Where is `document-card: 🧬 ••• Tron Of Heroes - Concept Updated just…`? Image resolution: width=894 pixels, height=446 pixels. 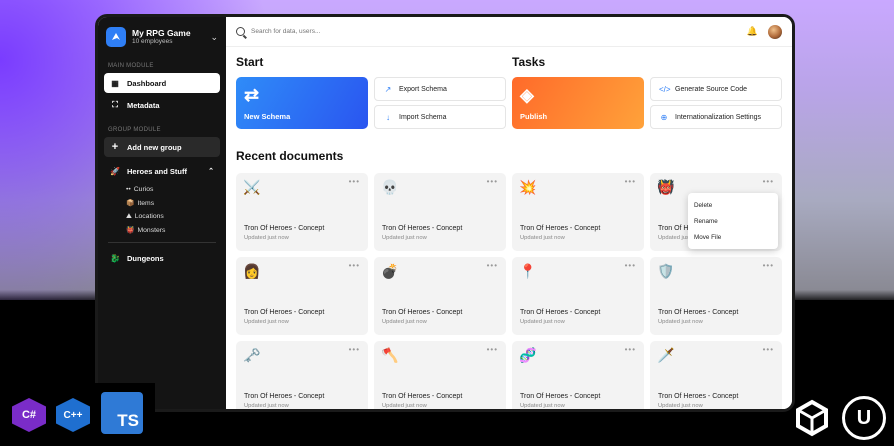
document-card: 🧬 ••• Tron Of Heroes - Concept Updated just… is located at coordinates (578, 375).